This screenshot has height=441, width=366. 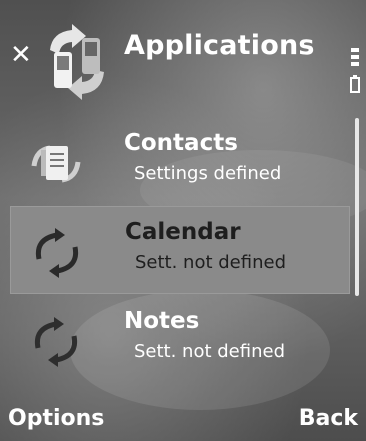 What do you see at coordinates (208, 173) in the screenshot?
I see `list-item-status: Settings defined` at bounding box center [208, 173].